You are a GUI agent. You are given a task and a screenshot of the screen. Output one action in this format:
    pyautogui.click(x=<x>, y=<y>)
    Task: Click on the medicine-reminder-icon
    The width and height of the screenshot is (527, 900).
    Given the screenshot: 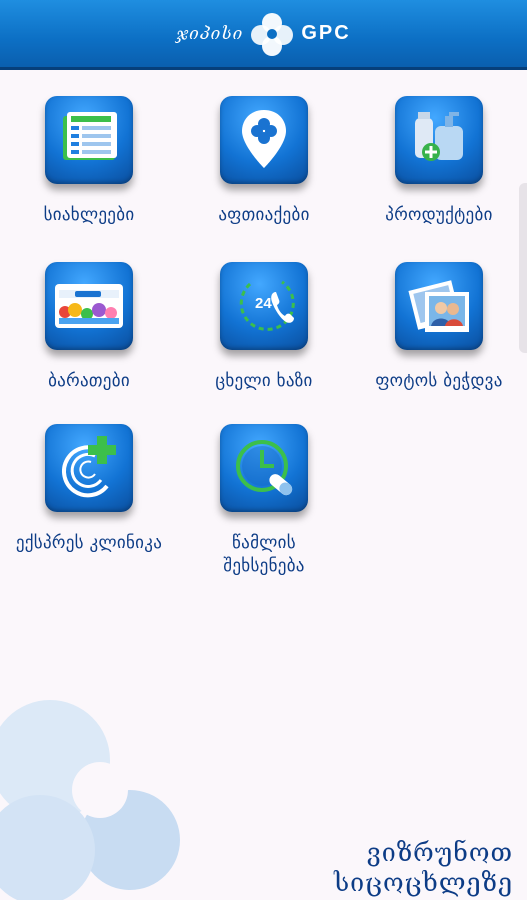 What is the action you would take?
    pyautogui.click(x=264, y=468)
    